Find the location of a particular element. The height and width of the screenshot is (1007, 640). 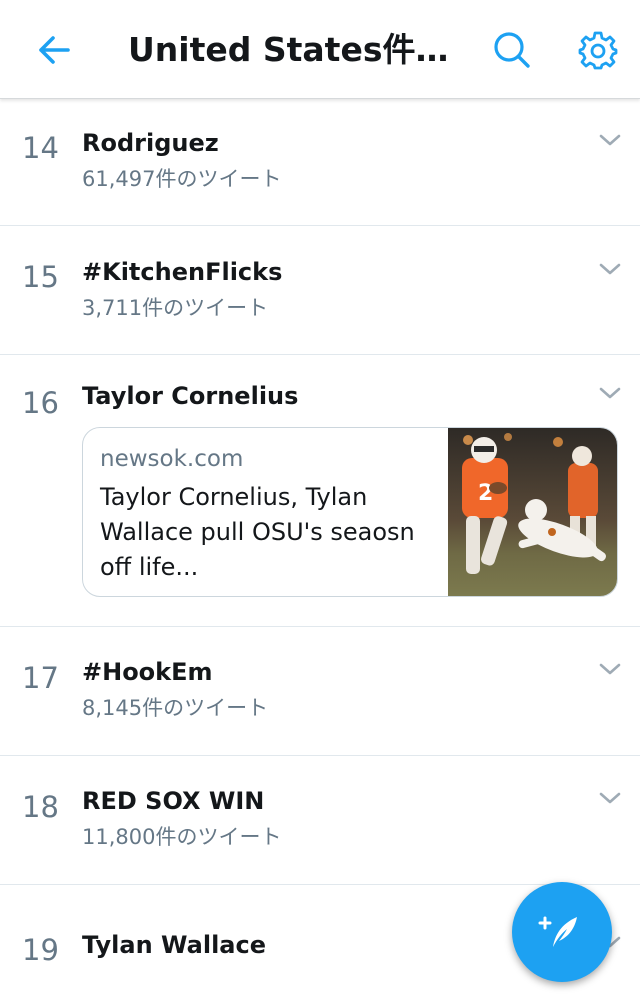

trend-item: 15 #KitchenFlicks 3,711件のツイート is located at coordinates (320, 290).